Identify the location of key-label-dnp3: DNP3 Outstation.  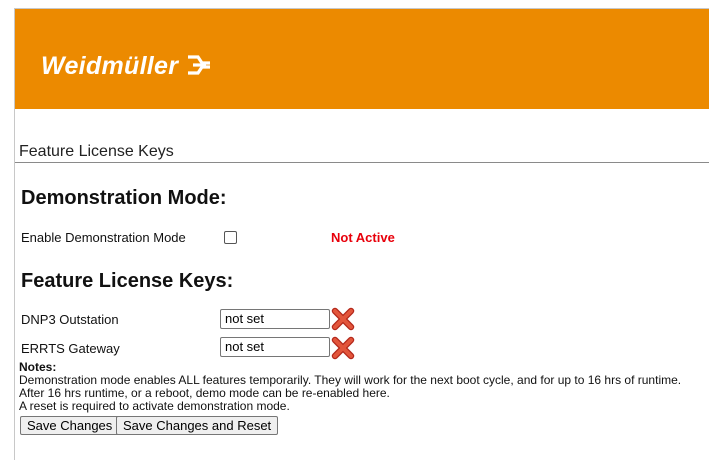
(70, 319).